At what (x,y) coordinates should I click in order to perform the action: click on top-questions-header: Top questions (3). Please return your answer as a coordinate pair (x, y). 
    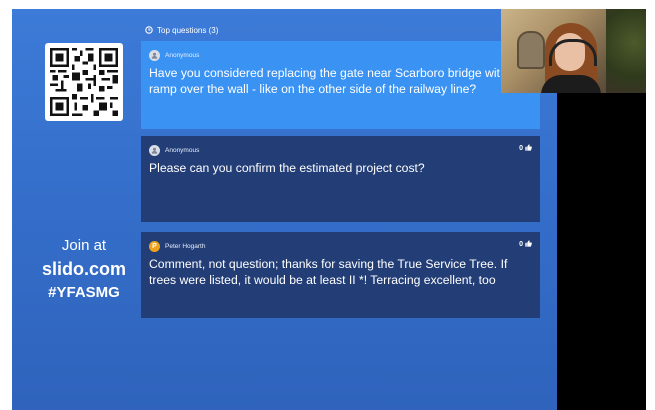
    Looking at the image, I should click on (181, 30).